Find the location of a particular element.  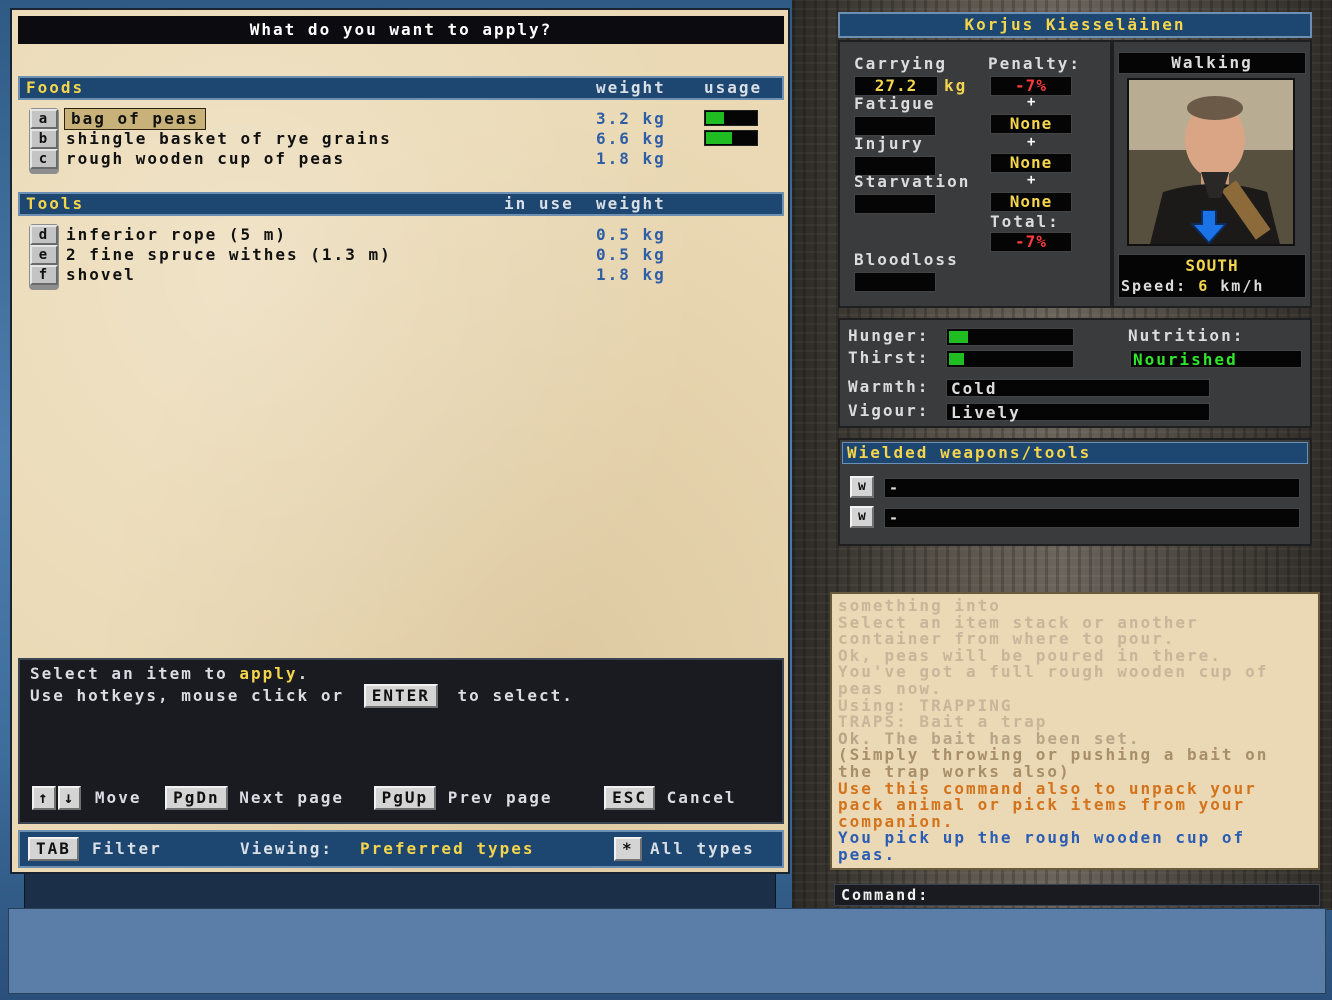

item-name: bag of peas is located at coordinates (135, 119).